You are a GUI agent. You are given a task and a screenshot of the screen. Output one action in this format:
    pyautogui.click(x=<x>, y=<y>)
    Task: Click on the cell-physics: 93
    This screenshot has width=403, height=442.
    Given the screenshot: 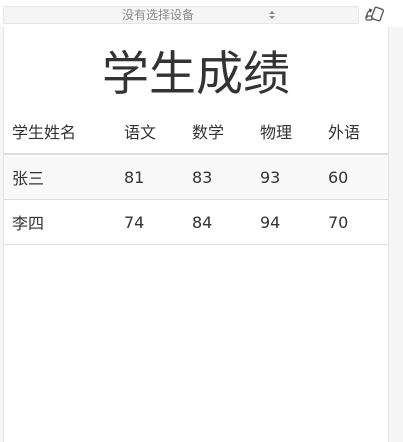 What is the action you would take?
    pyautogui.click(x=270, y=177)
    